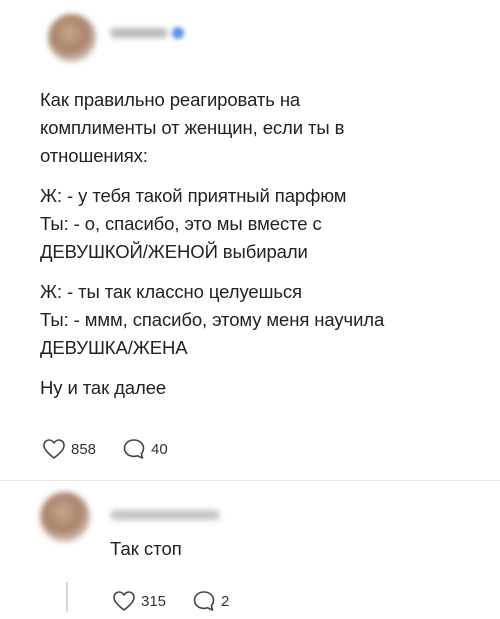 The image size is (500, 619). Describe the element at coordinates (67, 597) in the screenshot. I see `thread-line` at that location.